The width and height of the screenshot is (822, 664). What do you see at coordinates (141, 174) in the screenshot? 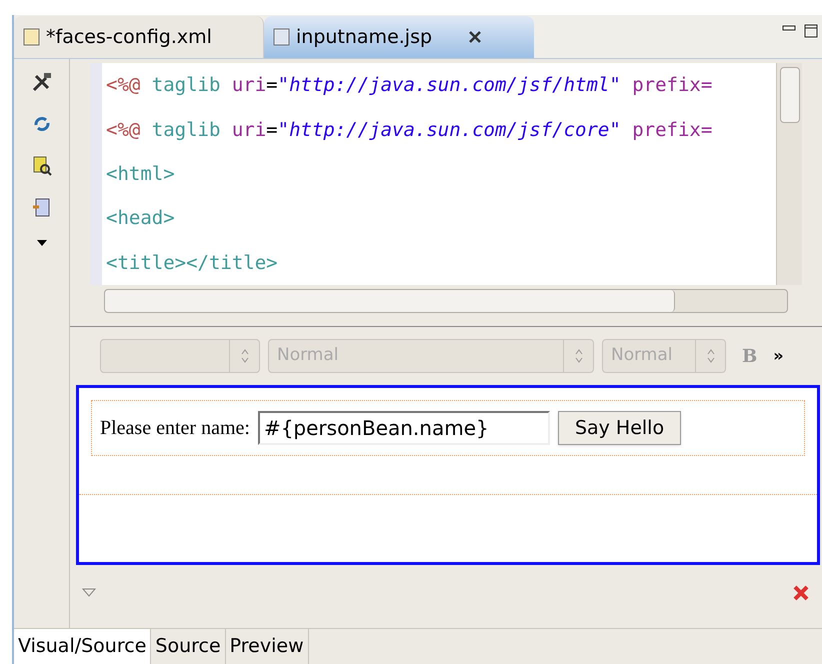
I see `code-line: <html>` at bounding box center [141, 174].